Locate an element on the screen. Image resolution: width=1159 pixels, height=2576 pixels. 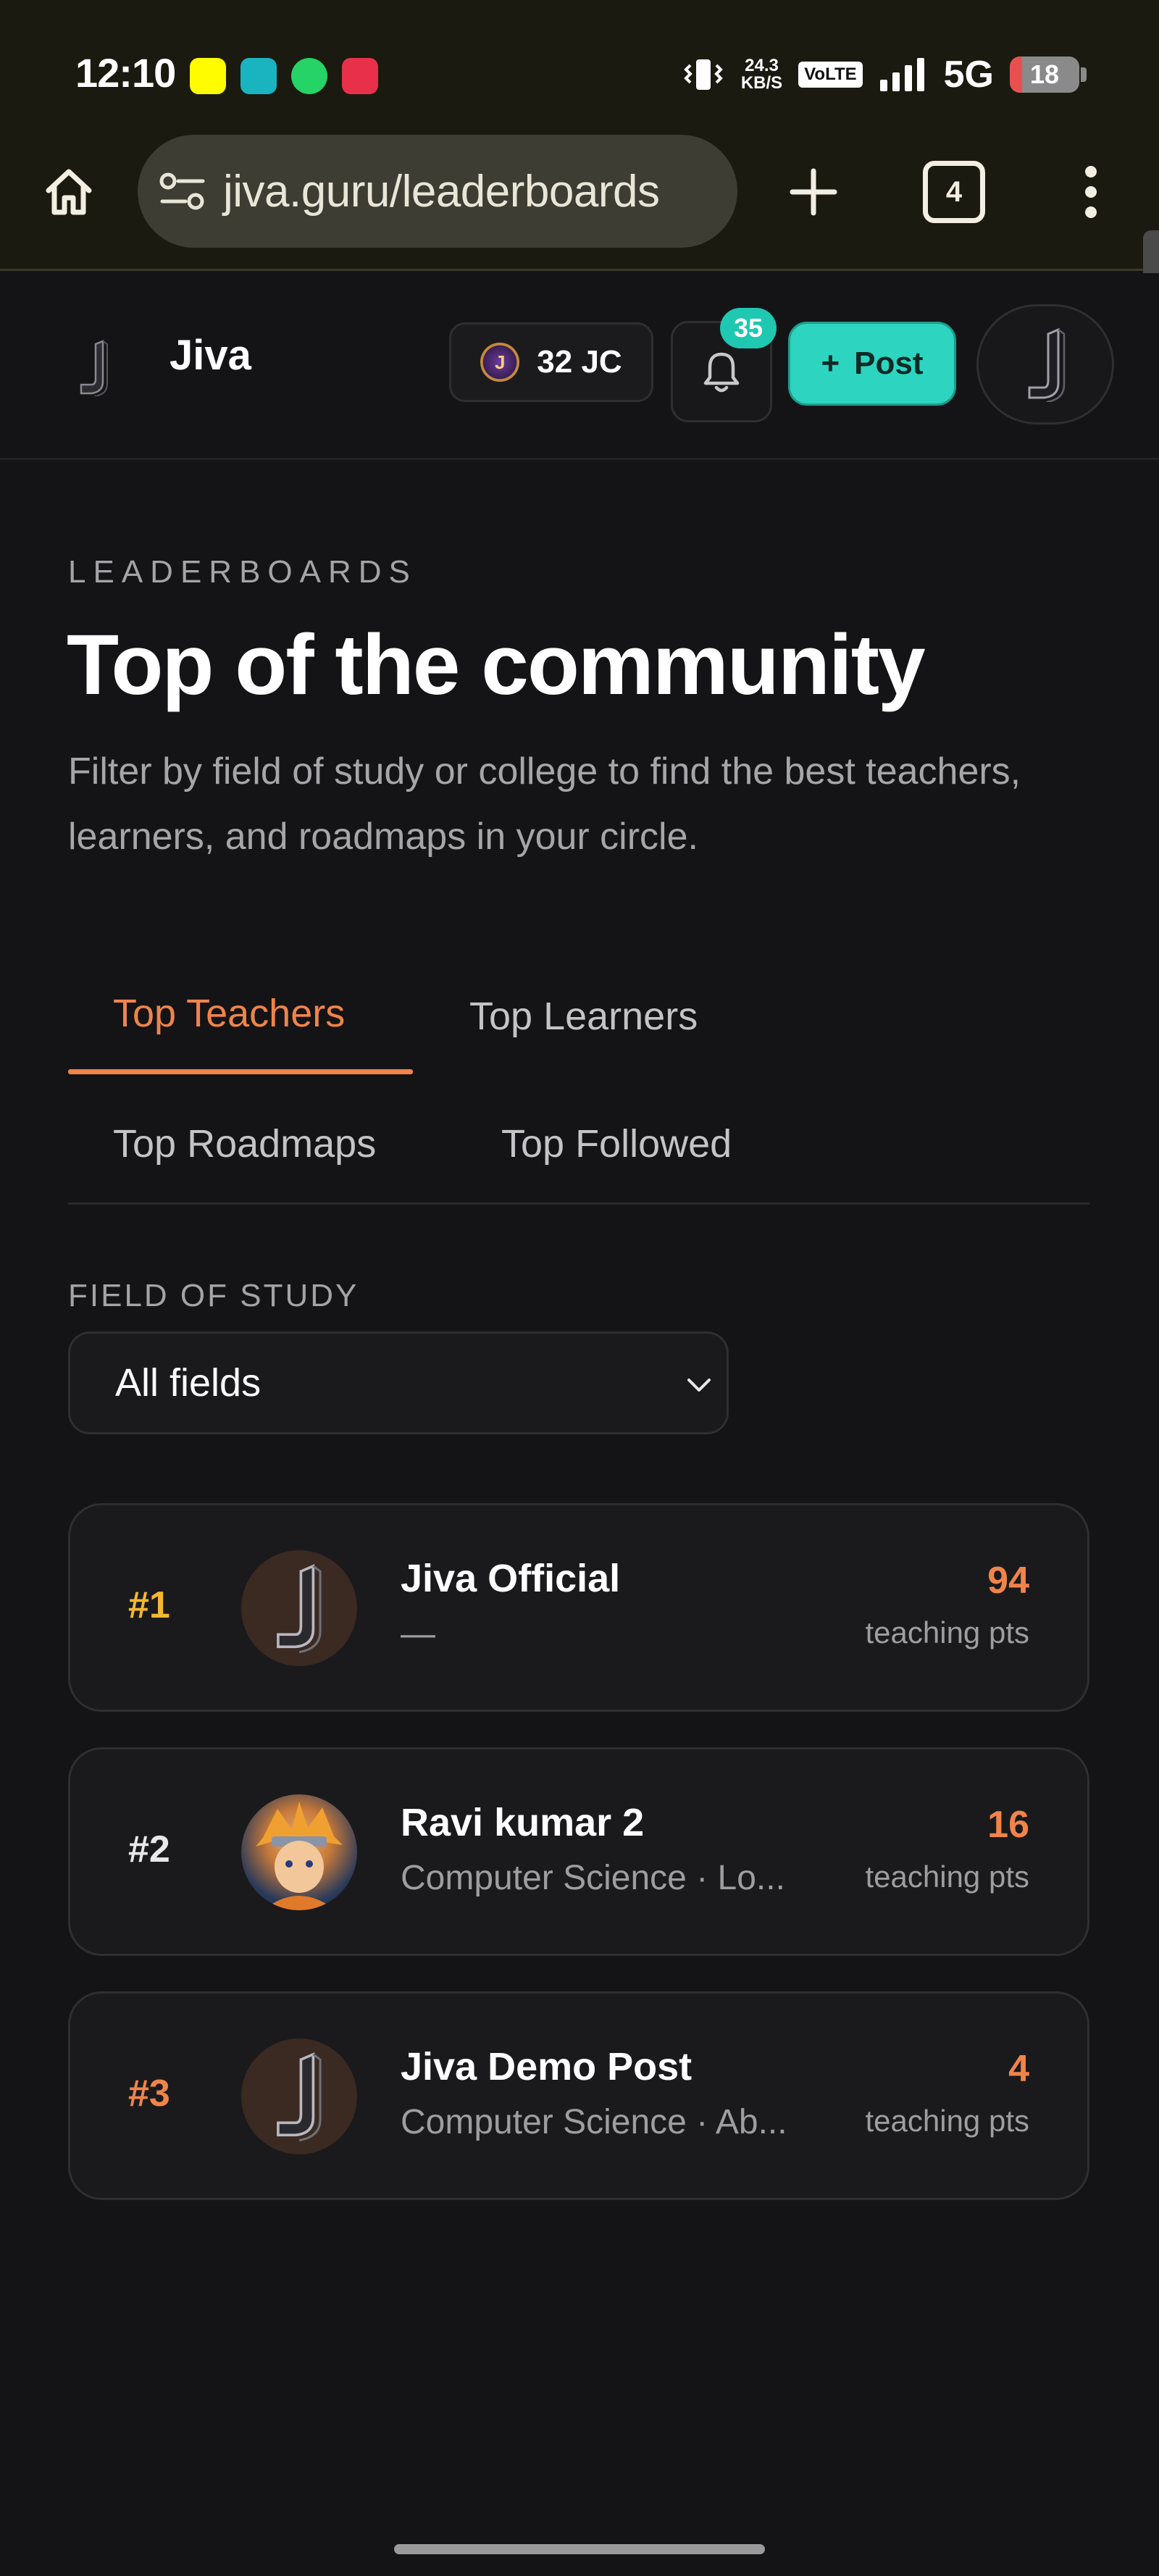
home-icon is located at coordinates (69, 192).